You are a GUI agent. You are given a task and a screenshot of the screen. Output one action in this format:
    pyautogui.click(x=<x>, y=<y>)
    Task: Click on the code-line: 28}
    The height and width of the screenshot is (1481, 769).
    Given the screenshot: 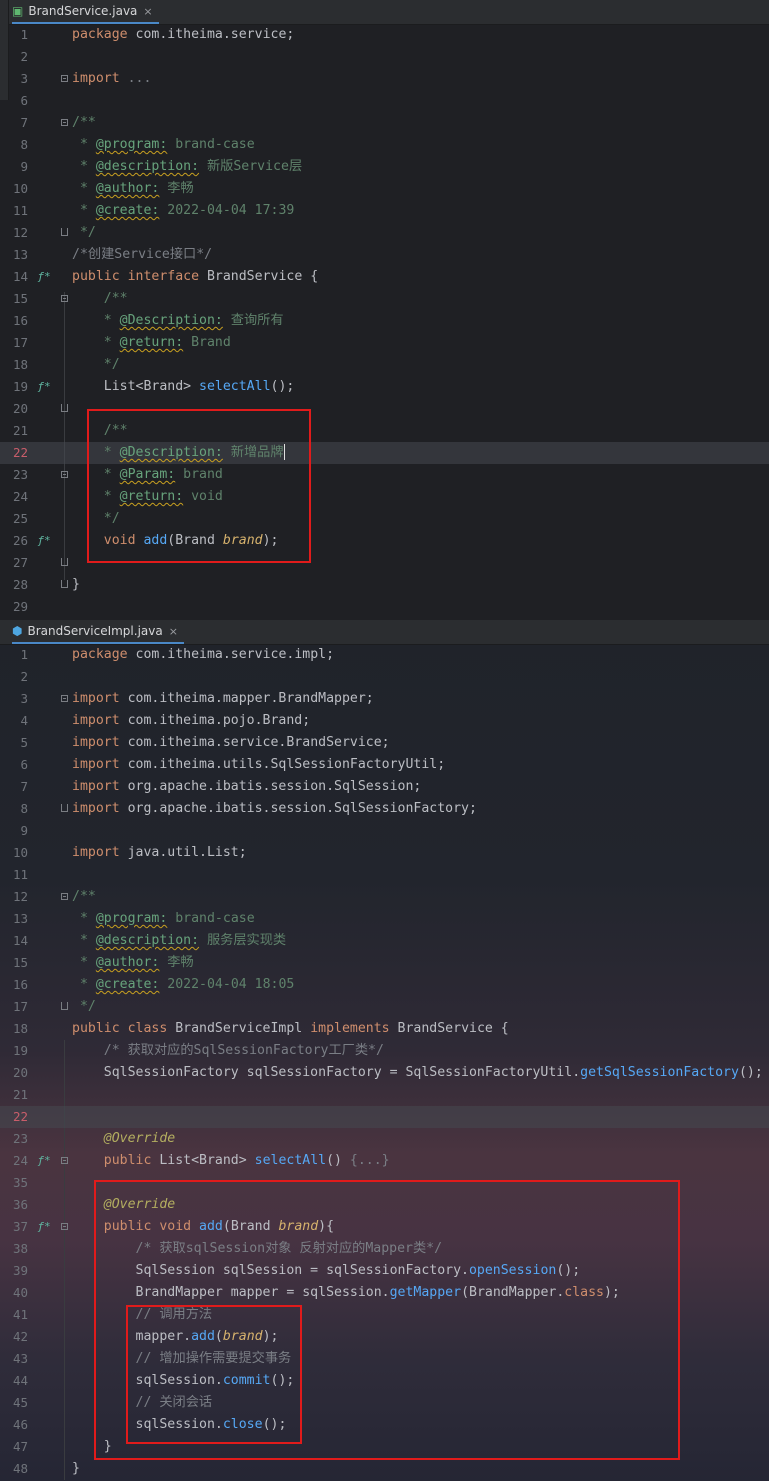 What is the action you would take?
    pyautogui.click(x=384, y=585)
    